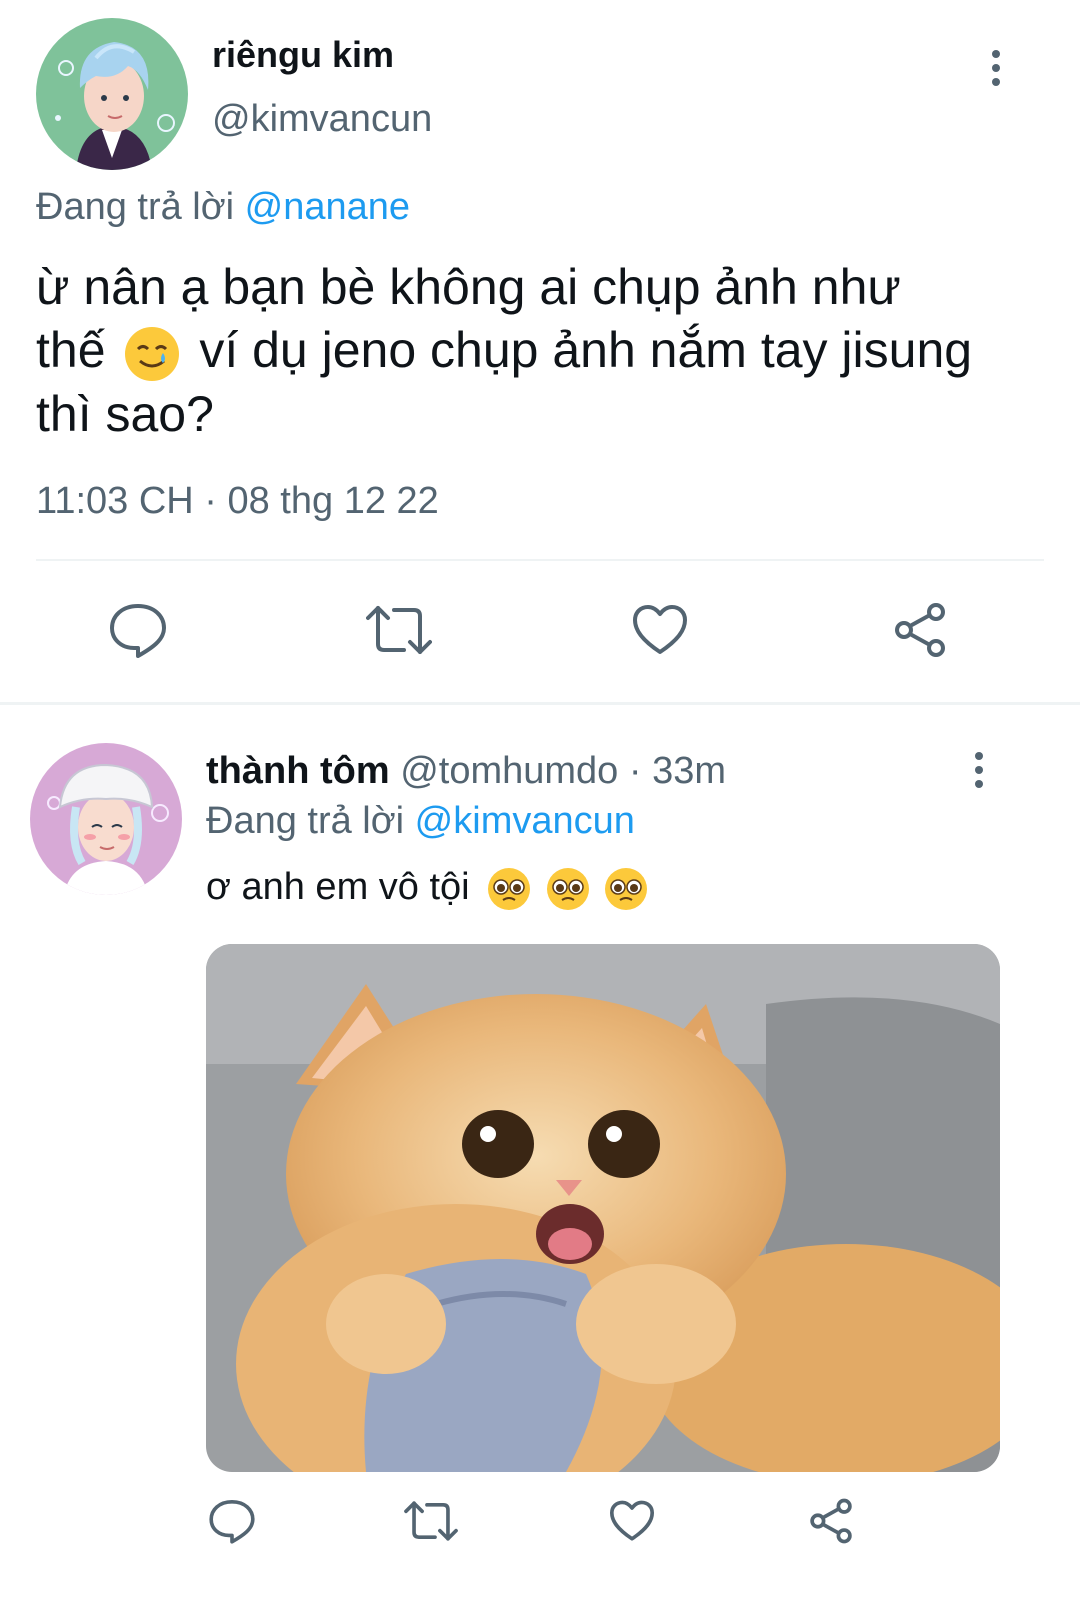  What do you see at coordinates (468, 287) in the screenshot?
I see `tweet-text-line: ừ nân ạ bạn bè không ai chụp ảnh như` at bounding box center [468, 287].